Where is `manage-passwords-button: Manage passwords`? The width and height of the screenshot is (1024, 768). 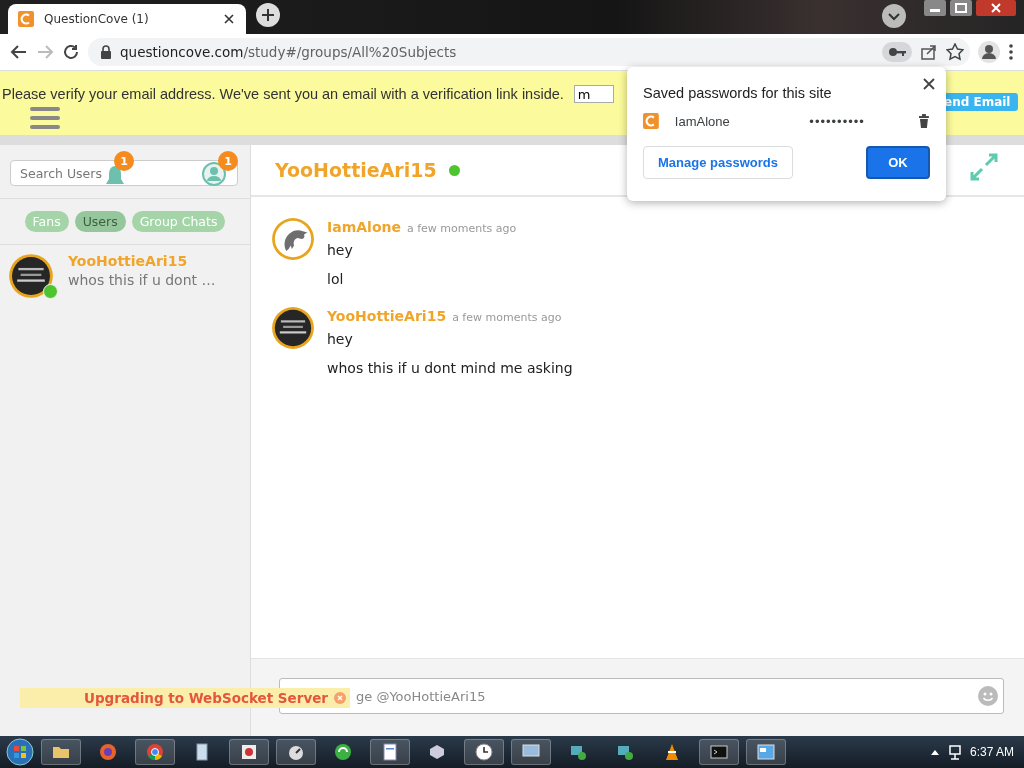 manage-passwords-button: Manage passwords is located at coordinates (718, 162).